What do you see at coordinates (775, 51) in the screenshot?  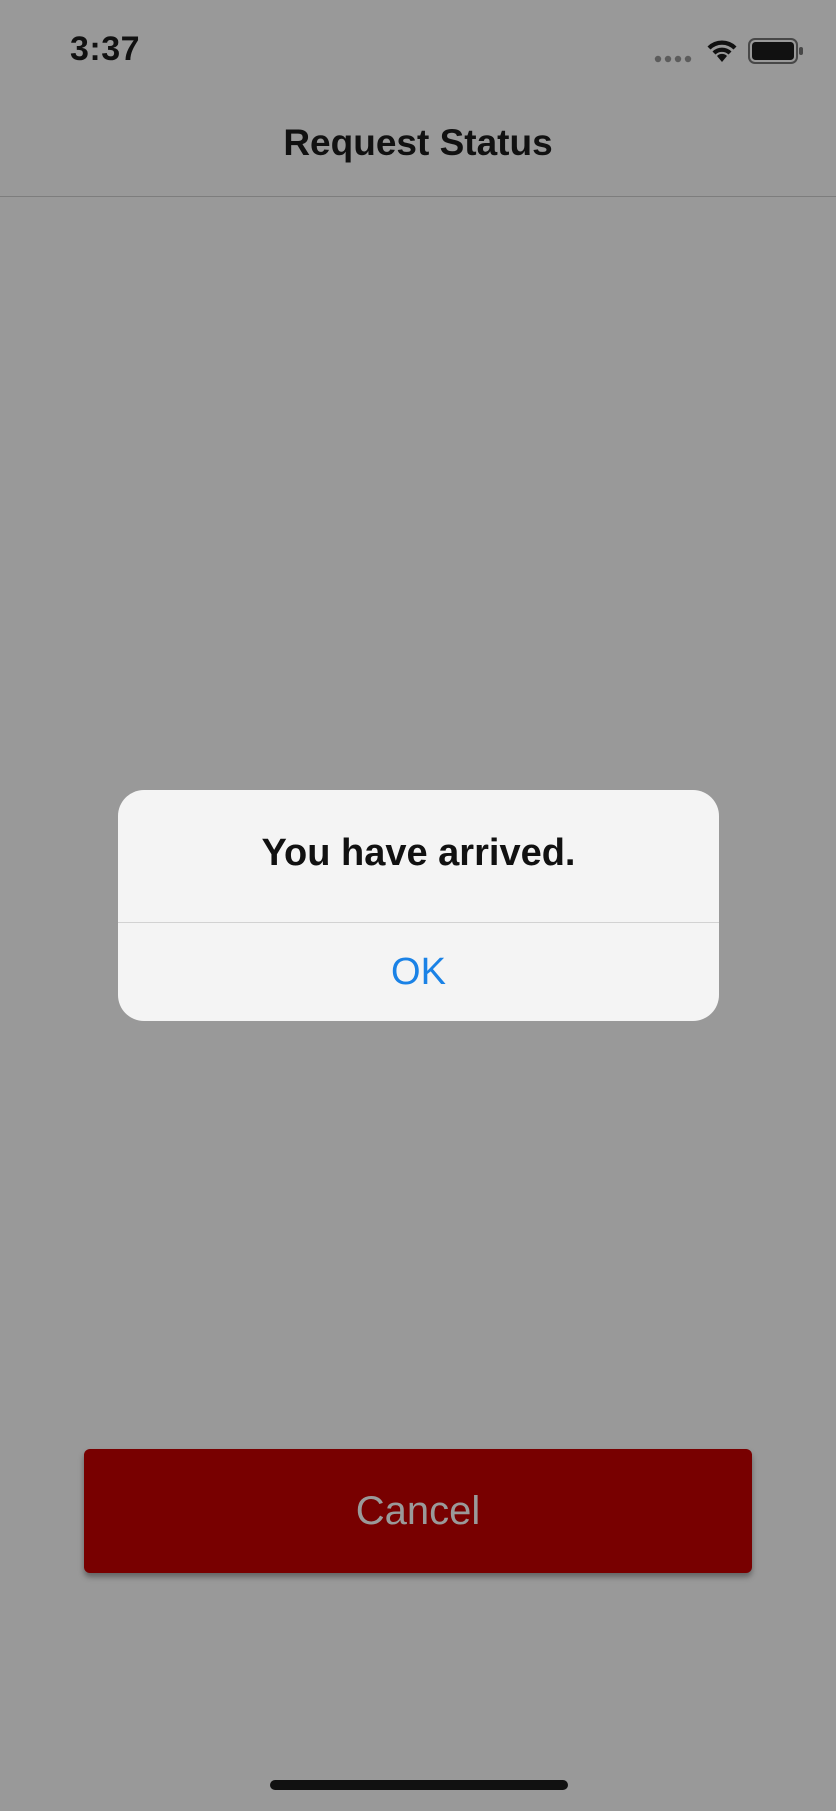 I see `battery-icon` at bounding box center [775, 51].